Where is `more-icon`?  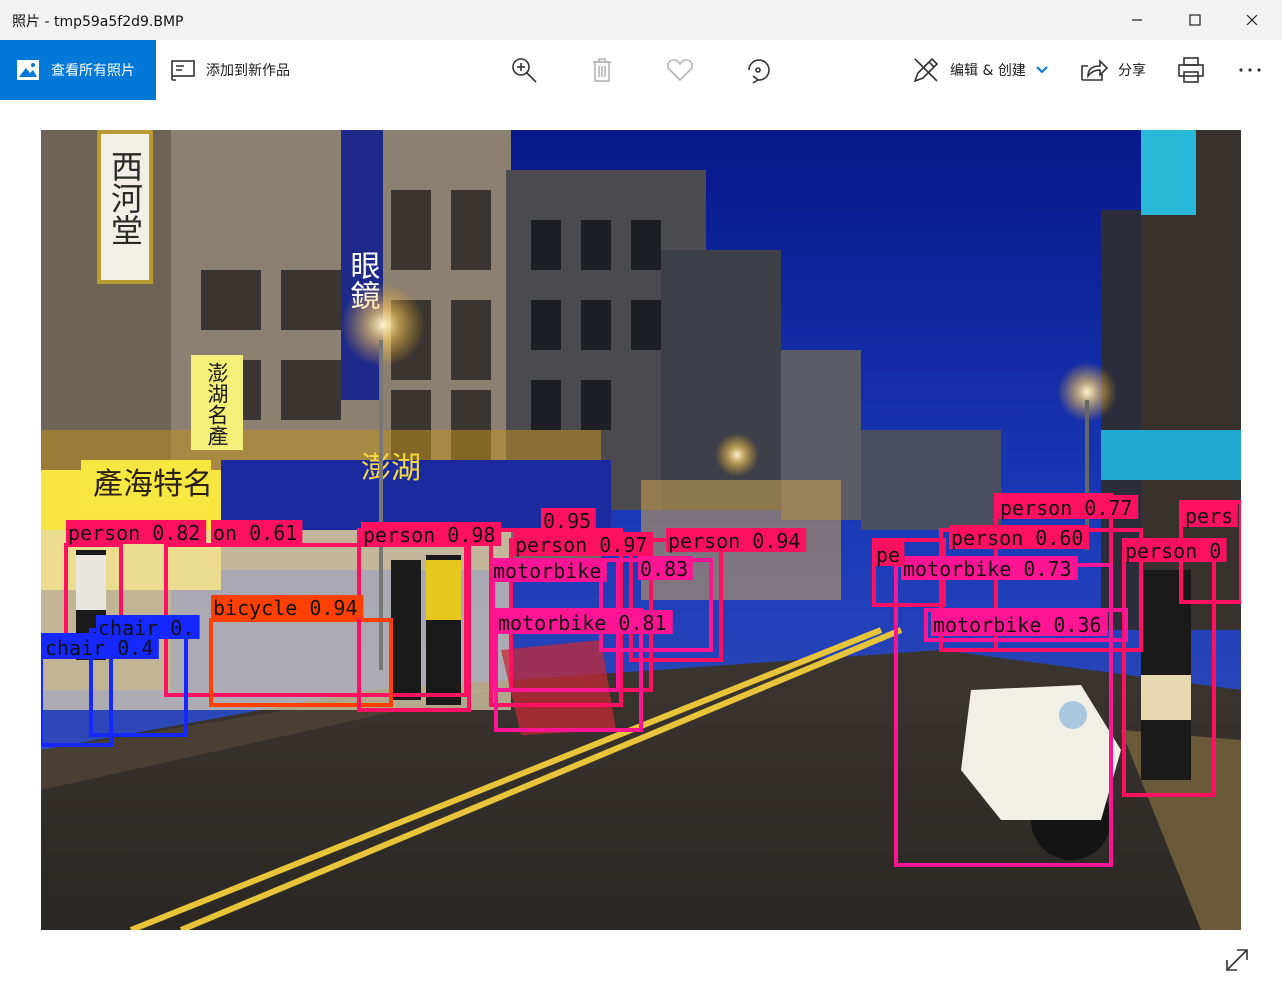
more-icon is located at coordinates (1250, 70).